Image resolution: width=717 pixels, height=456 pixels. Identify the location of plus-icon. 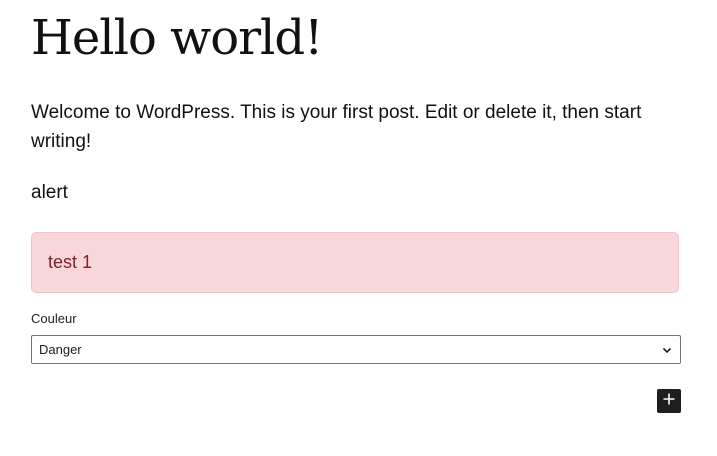
(669, 401).